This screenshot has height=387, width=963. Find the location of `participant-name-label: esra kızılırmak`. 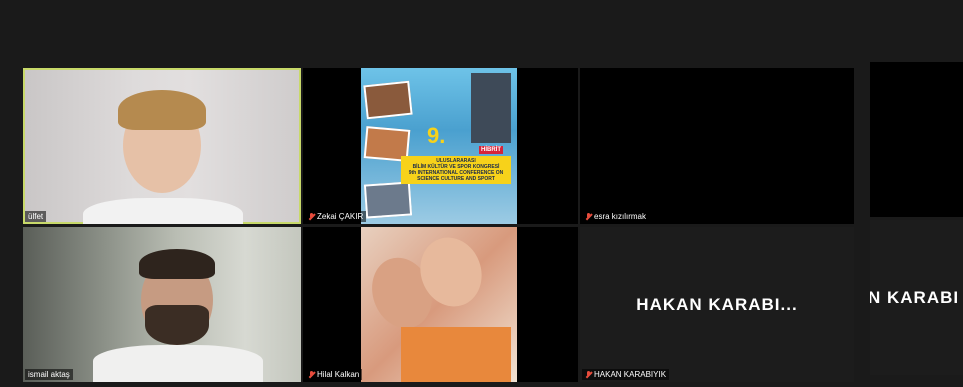

participant-name-label: esra kızılırmak is located at coordinates (616, 216).